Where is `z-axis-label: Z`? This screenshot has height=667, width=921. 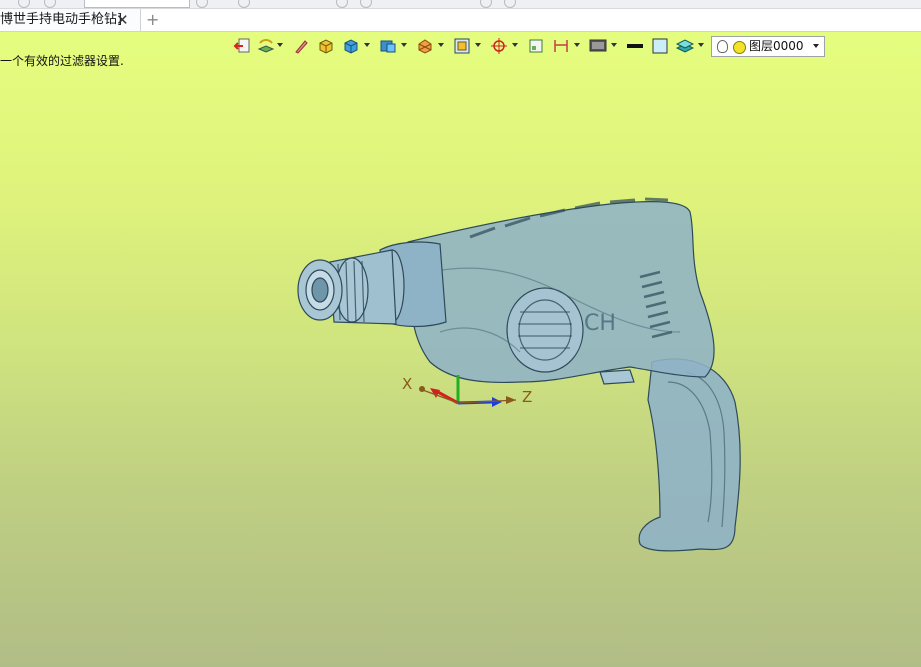 z-axis-label: Z is located at coordinates (527, 397).